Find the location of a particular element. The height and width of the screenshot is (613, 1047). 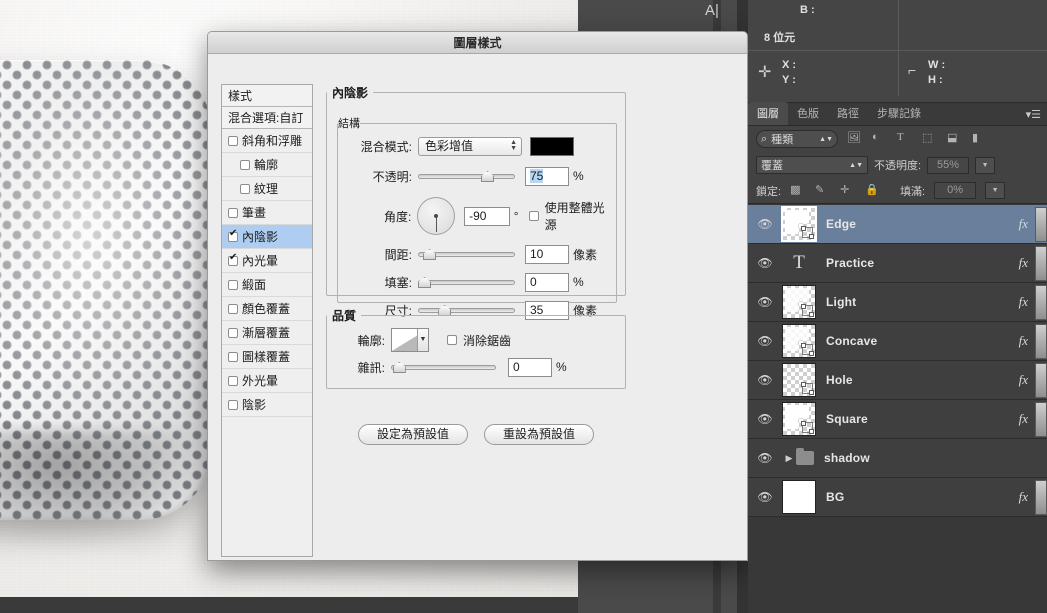

layer-thumbnail: T is located at coordinates (799, 263).